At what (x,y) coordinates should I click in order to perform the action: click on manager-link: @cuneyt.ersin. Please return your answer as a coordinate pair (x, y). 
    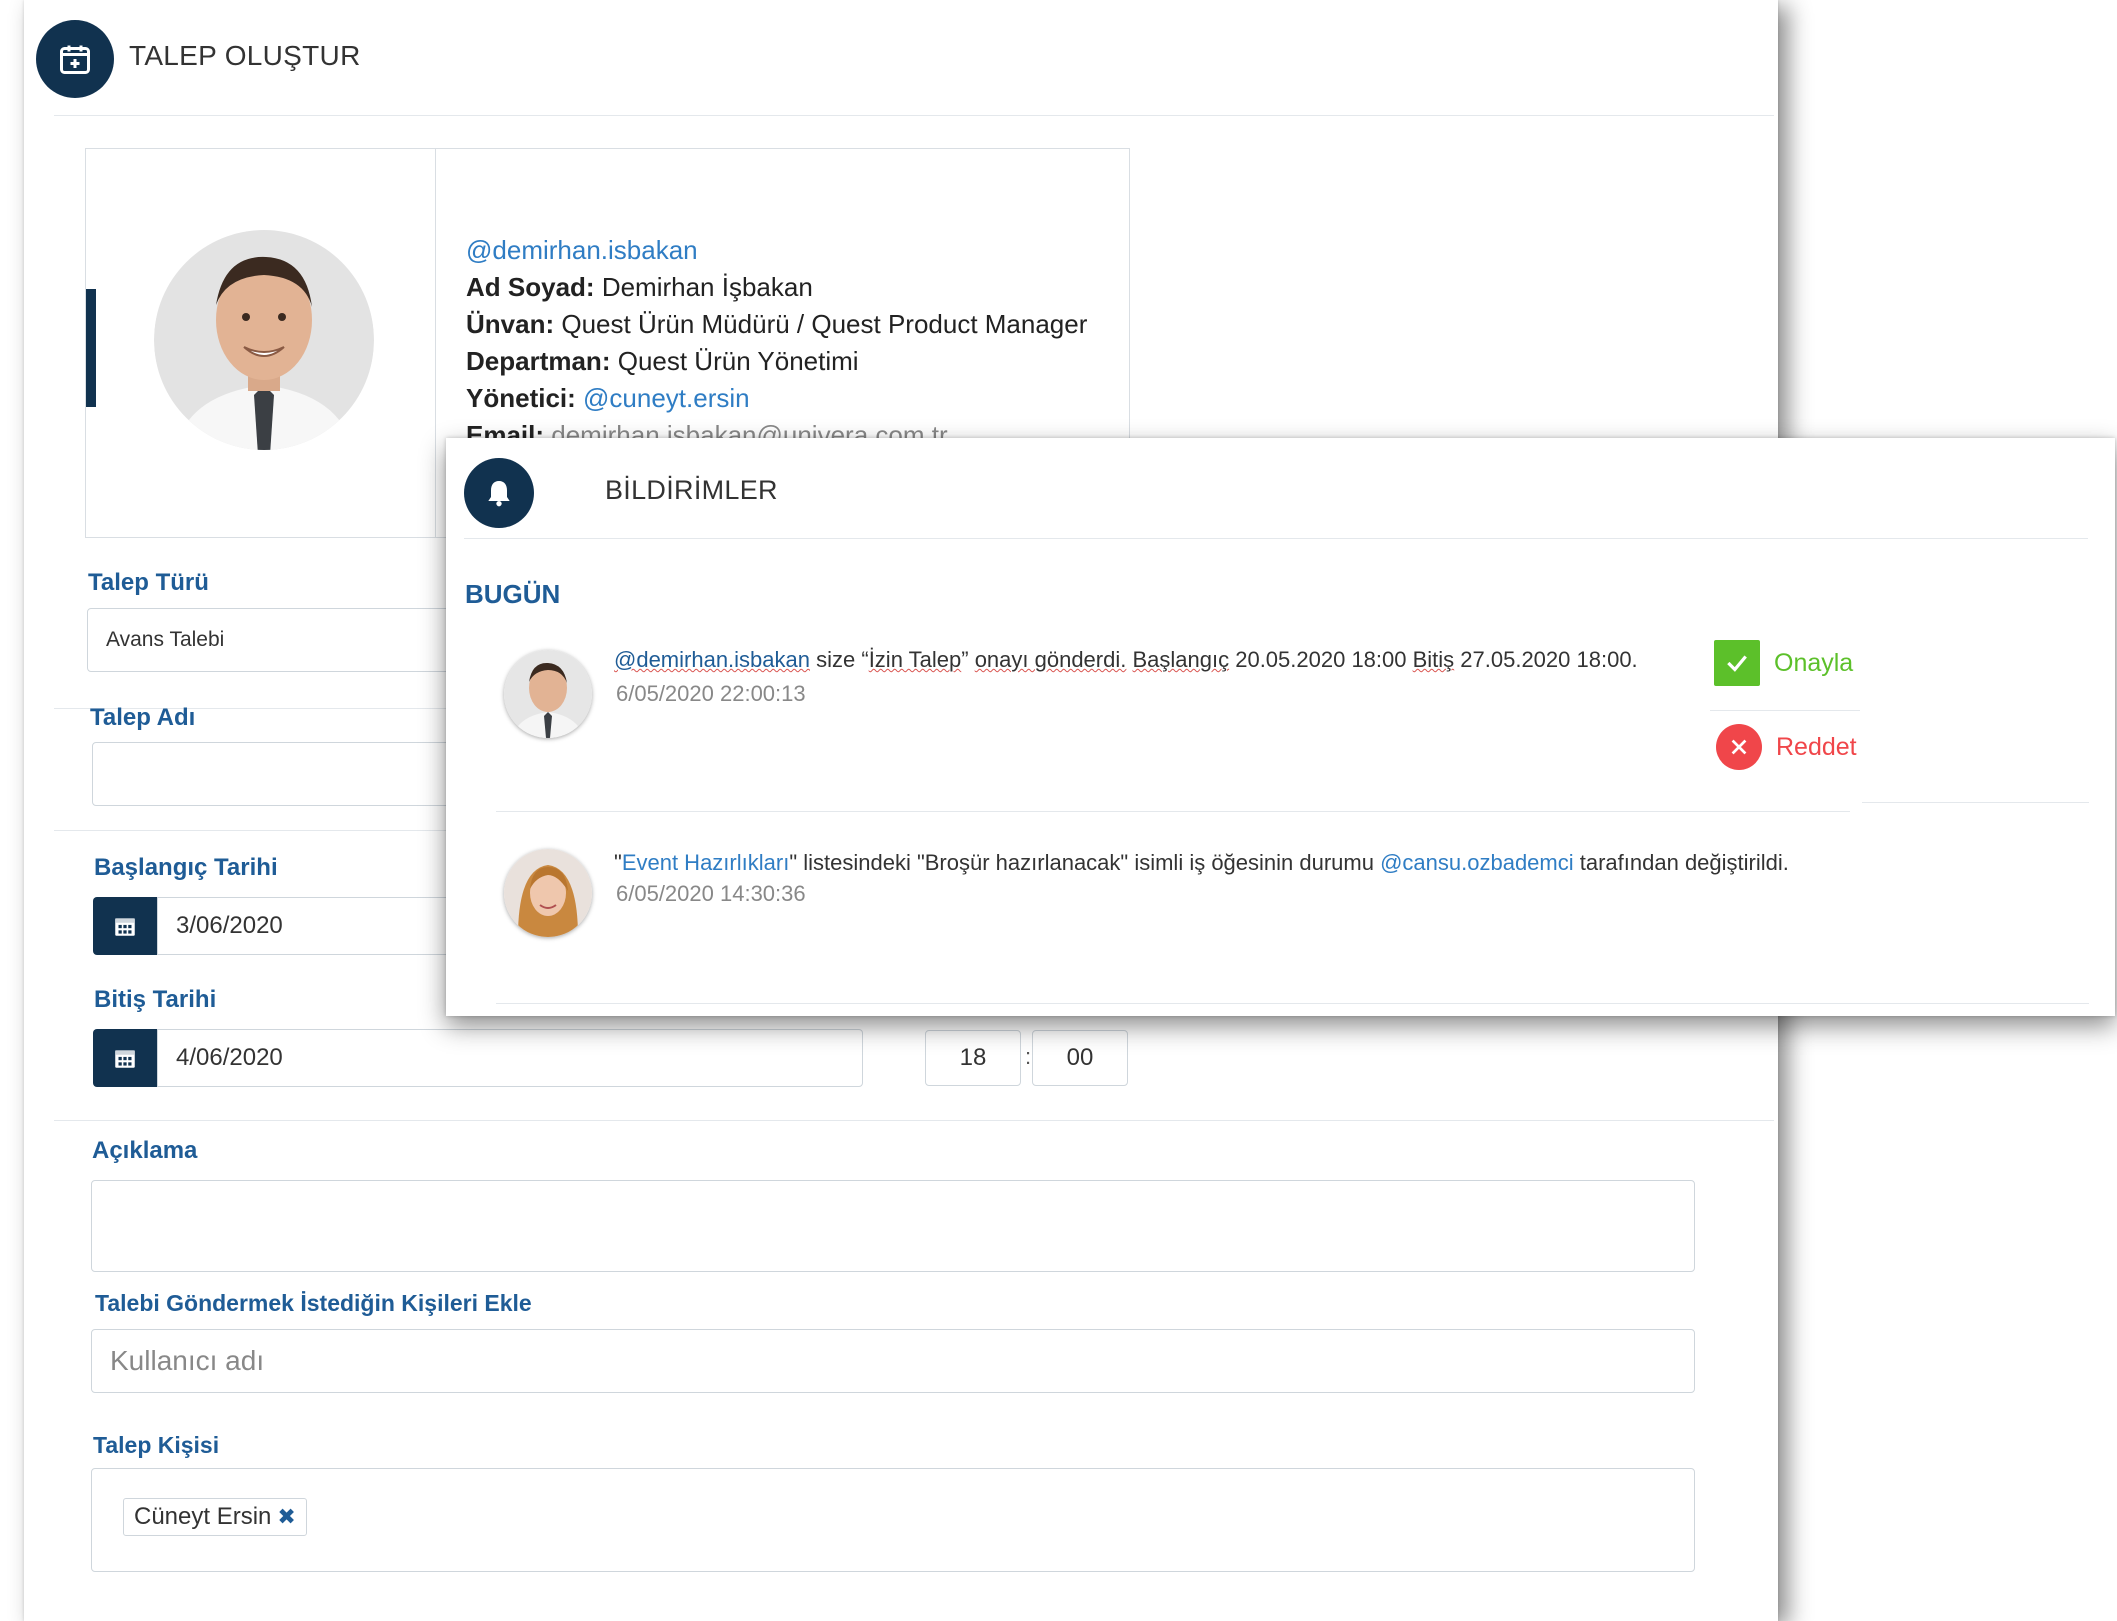
    Looking at the image, I should click on (666, 398).